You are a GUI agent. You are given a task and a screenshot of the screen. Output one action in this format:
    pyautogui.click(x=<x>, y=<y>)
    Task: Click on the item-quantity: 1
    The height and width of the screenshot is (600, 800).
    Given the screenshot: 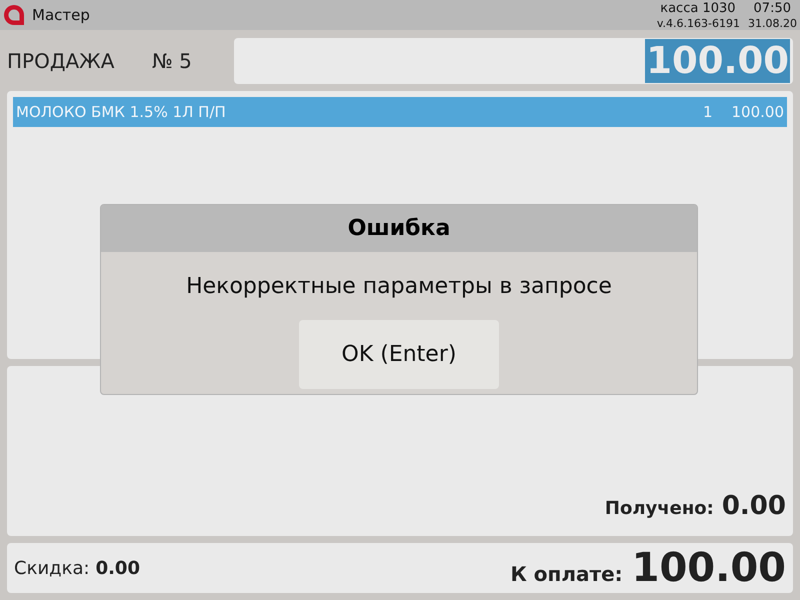 What is the action you would take?
    pyautogui.click(x=707, y=112)
    